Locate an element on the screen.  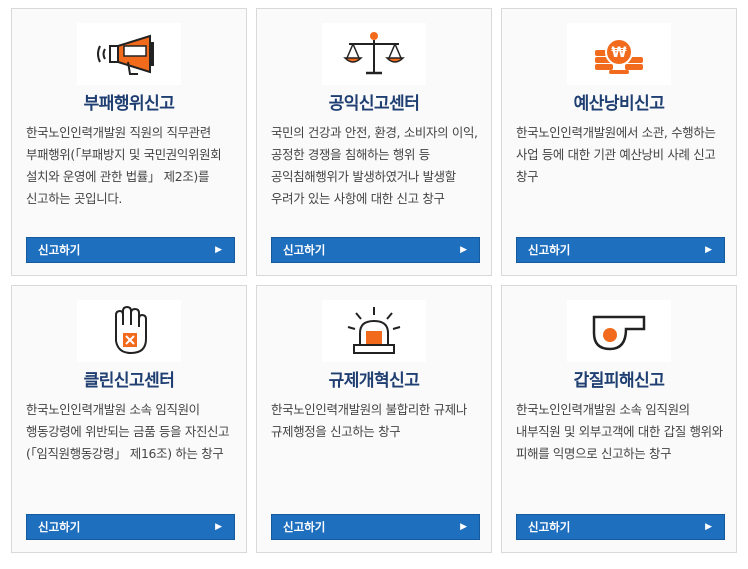
stop-hand-icon is located at coordinates (129, 331).